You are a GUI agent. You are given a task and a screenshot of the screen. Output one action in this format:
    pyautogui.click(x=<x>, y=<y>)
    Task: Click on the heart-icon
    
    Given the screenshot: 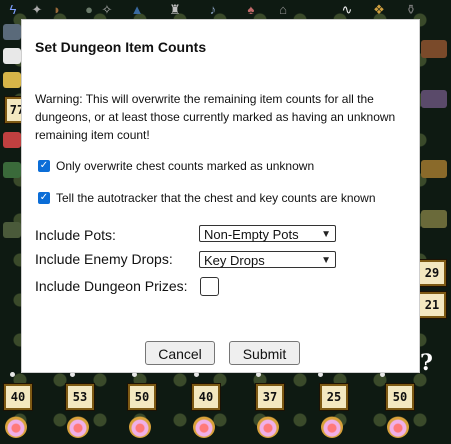 What is the action you would take?
    pyautogui.click(x=12, y=140)
    